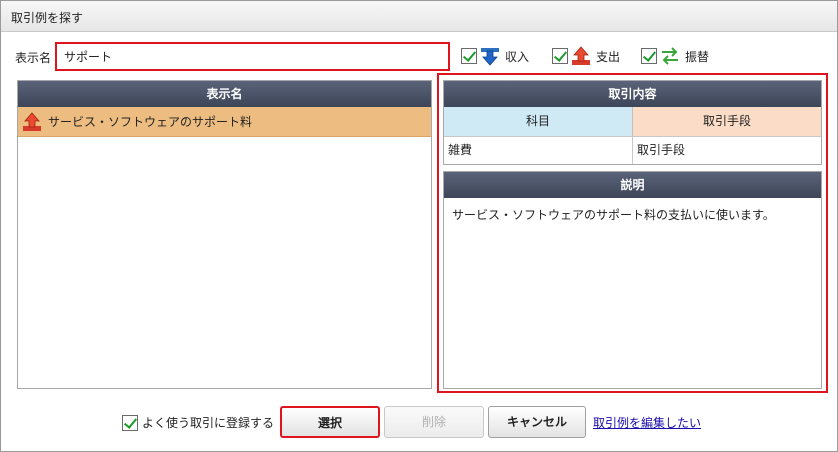  I want to click on col-method-header: 取引手段, so click(727, 121).